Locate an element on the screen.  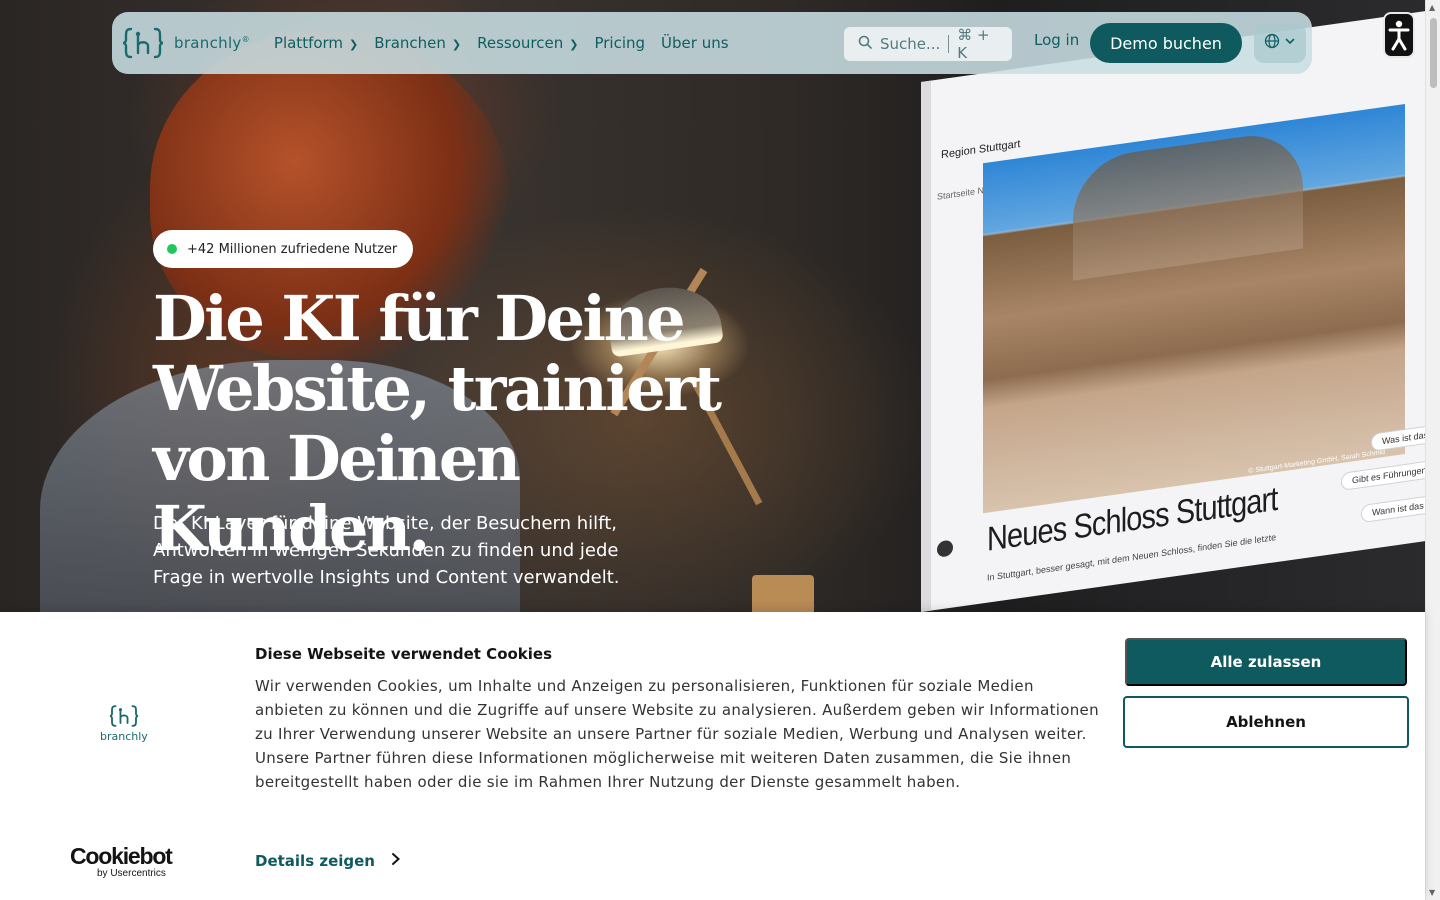
users-badge: +42 Millionen zufriedene Nutzer is located at coordinates (283, 249).